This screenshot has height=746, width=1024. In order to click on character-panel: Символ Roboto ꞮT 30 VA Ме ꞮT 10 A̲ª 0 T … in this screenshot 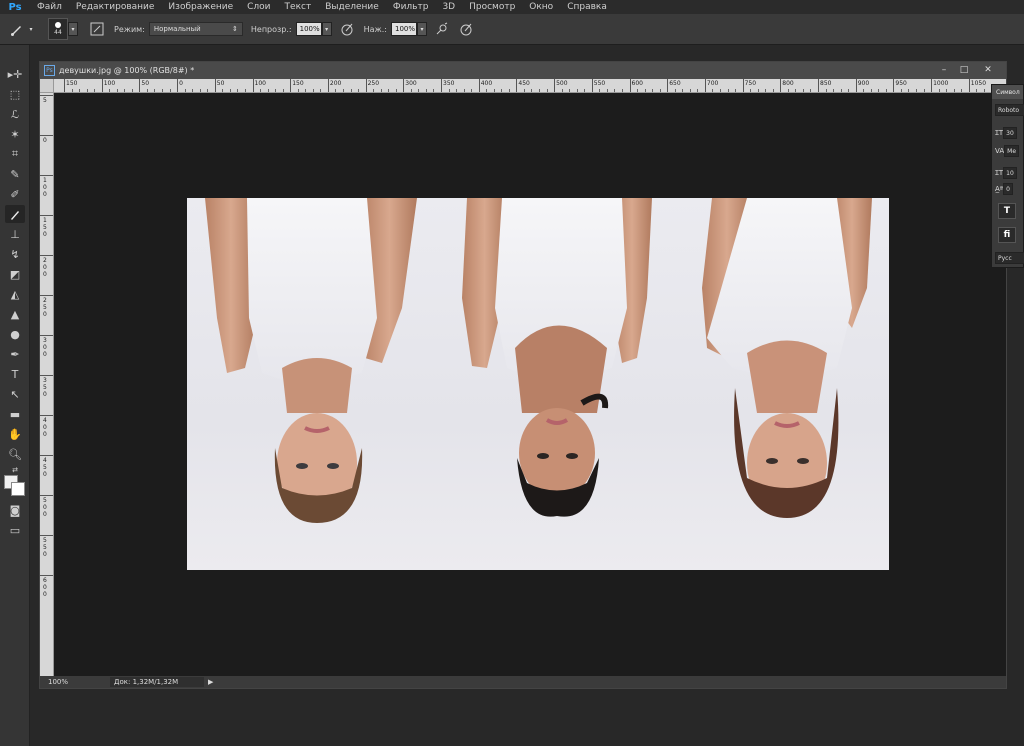, I will do `click(1007, 176)`.